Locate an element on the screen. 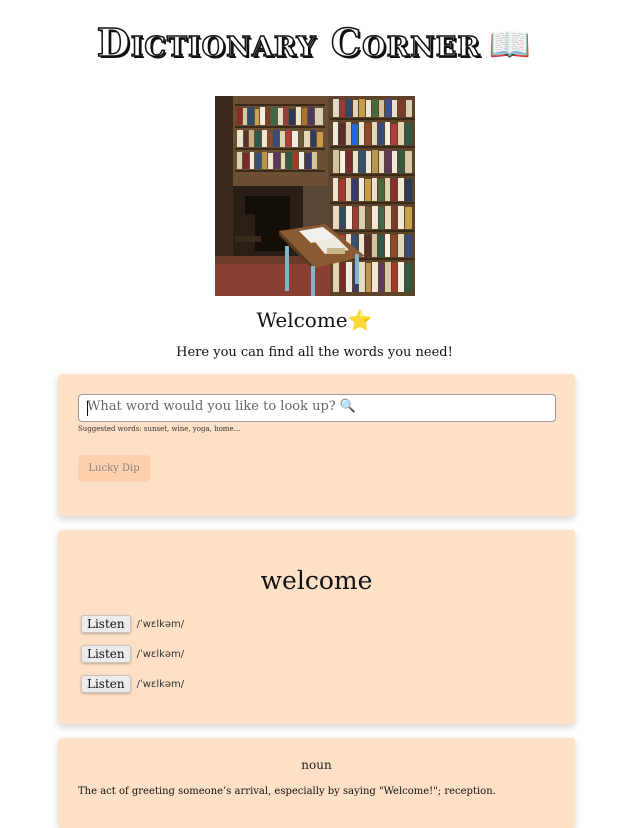  lucky-dip-button: Lucky Dip is located at coordinates (114, 468).